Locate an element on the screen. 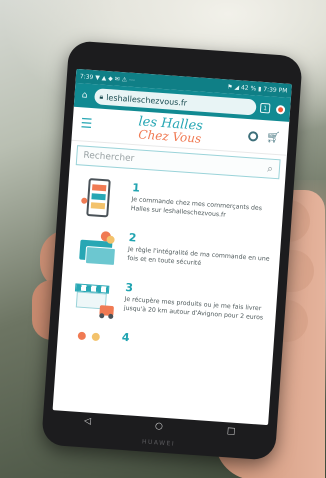 This screenshot has width=326, height=478. people-icon is located at coordinates (91, 348).